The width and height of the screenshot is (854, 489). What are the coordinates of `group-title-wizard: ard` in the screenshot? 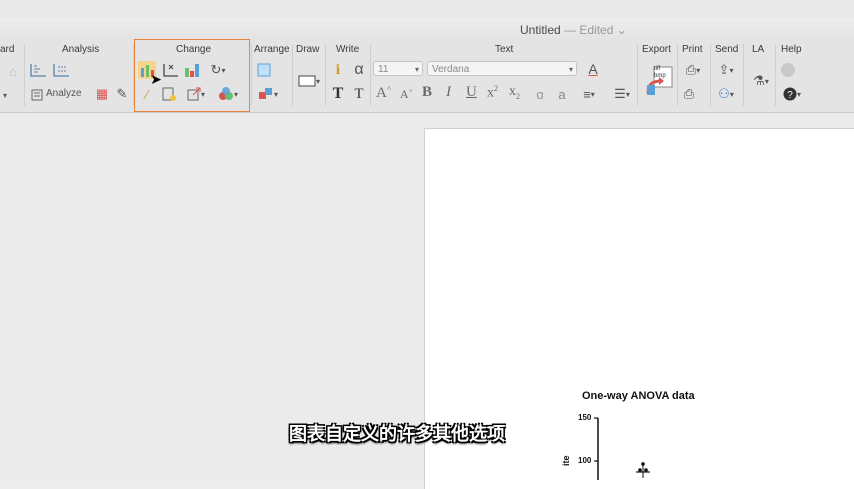 It's located at (7, 49).